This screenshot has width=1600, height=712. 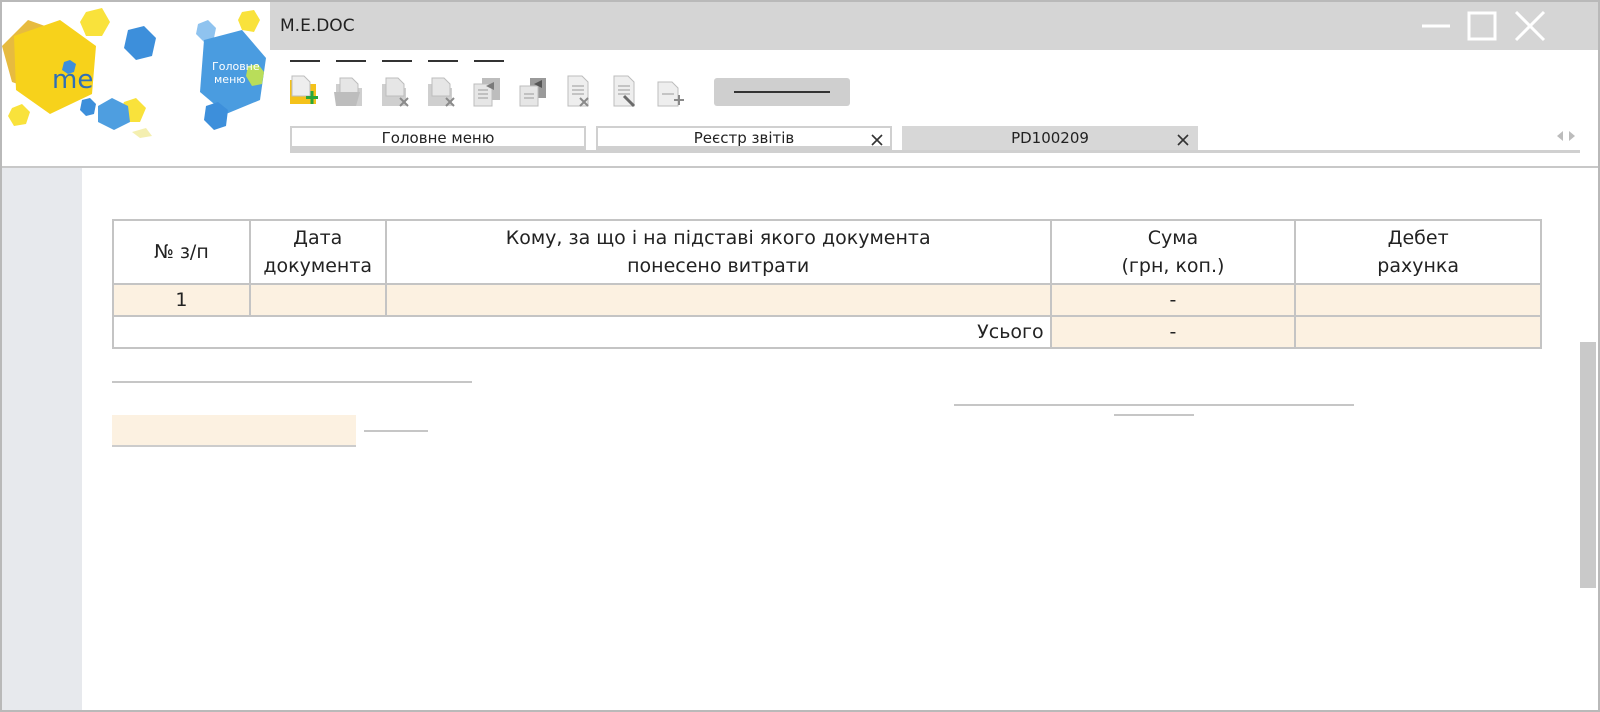 I want to click on cell-sum: -, so click(x=1173, y=300).